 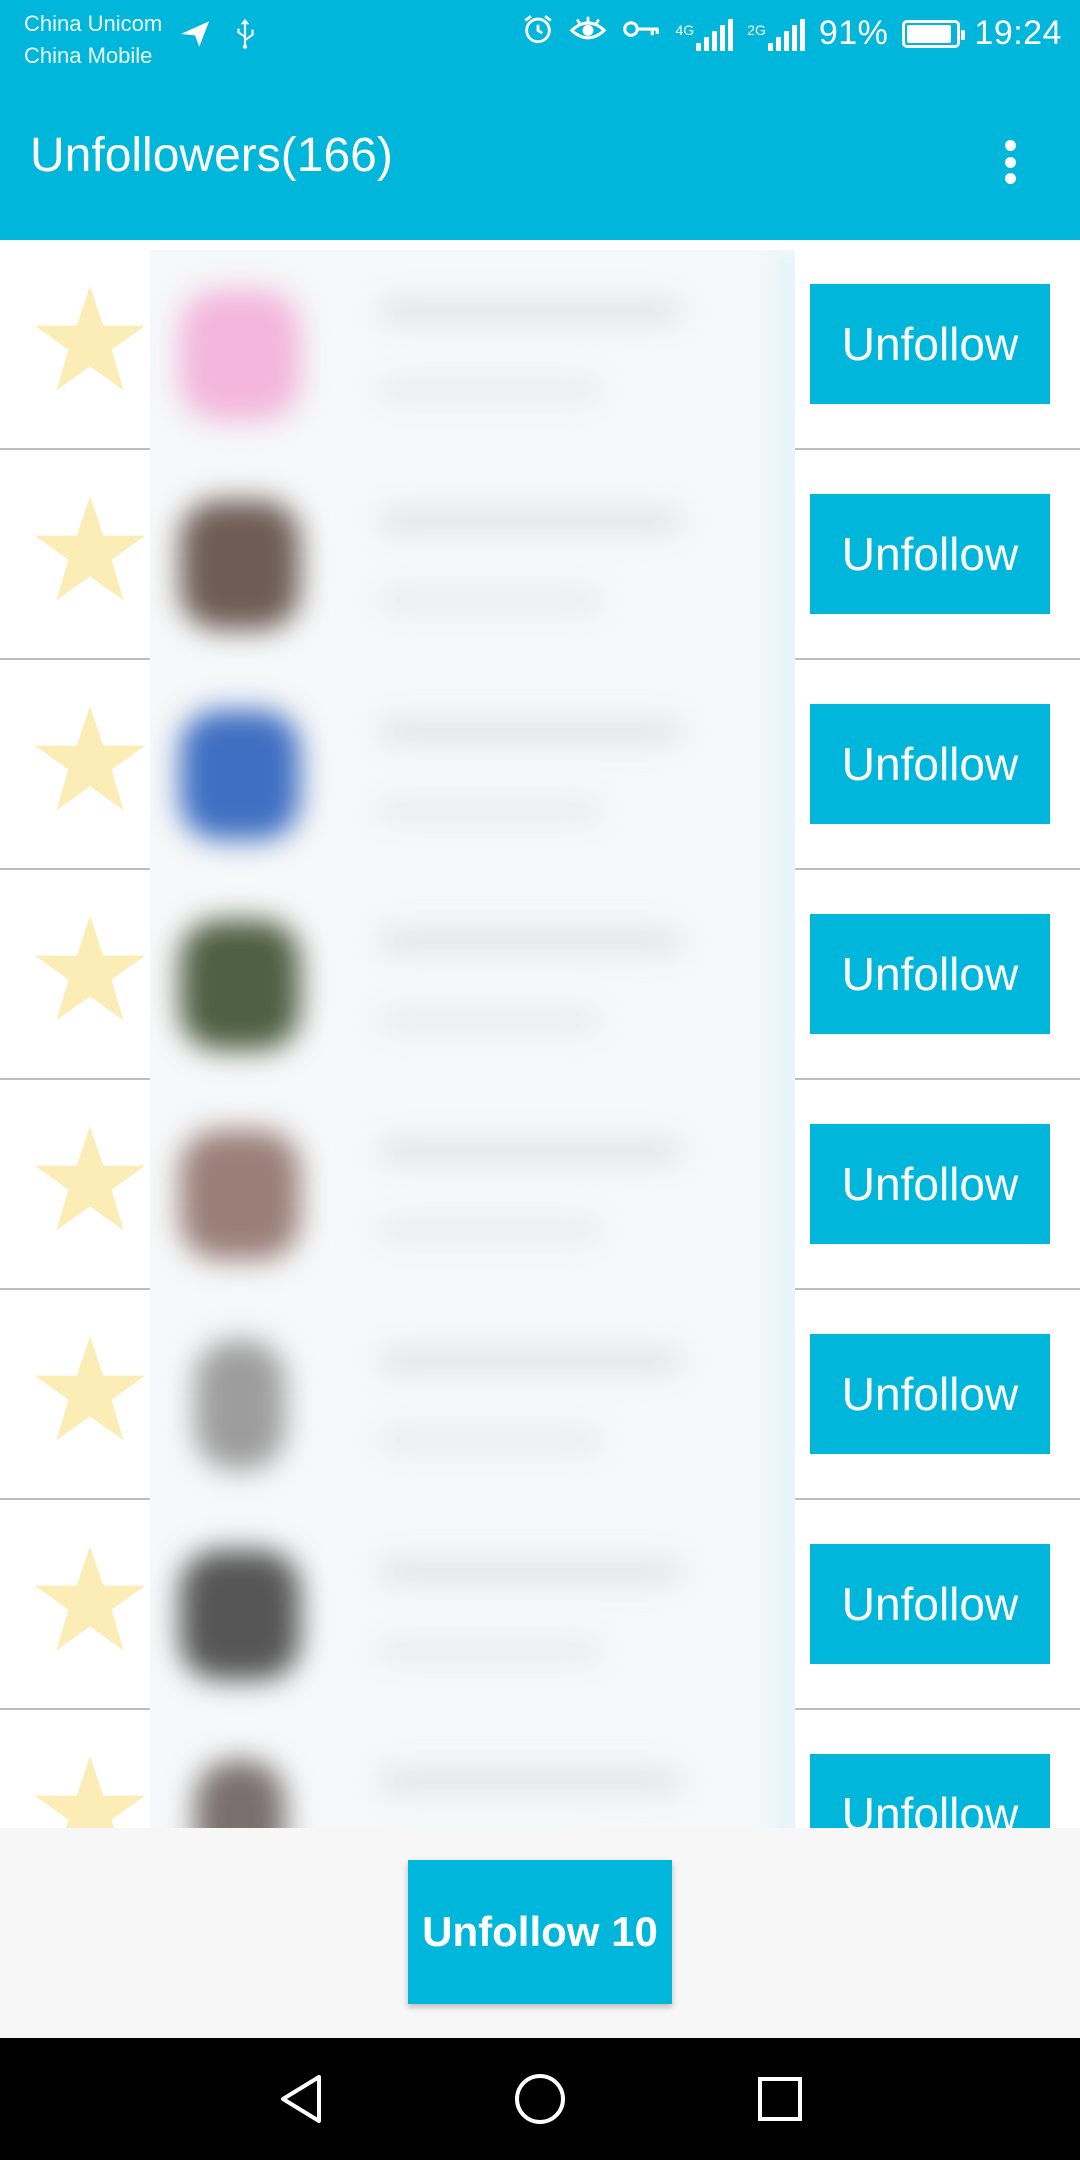 What do you see at coordinates (588, 33) in the screenshot?
I see `eye-icon` at bounding box center [588, 33].